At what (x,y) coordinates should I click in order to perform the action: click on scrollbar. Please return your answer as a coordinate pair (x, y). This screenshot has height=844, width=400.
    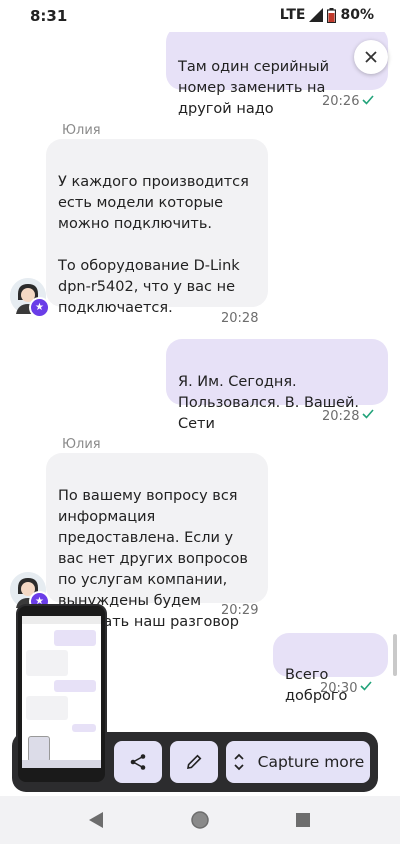
    Looking at the image, I should click on (395, 655).